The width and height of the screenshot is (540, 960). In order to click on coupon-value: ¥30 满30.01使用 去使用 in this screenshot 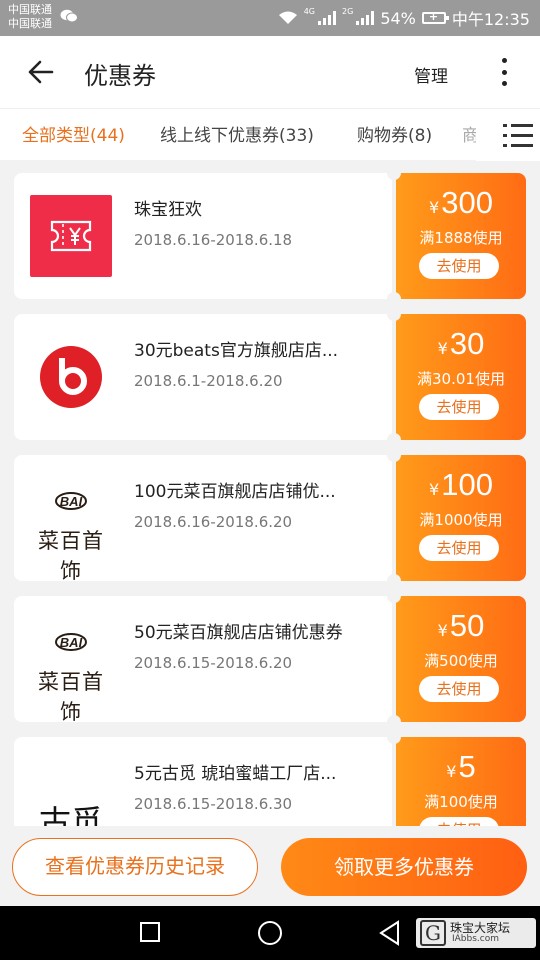, I will do `click(461, 377)`.